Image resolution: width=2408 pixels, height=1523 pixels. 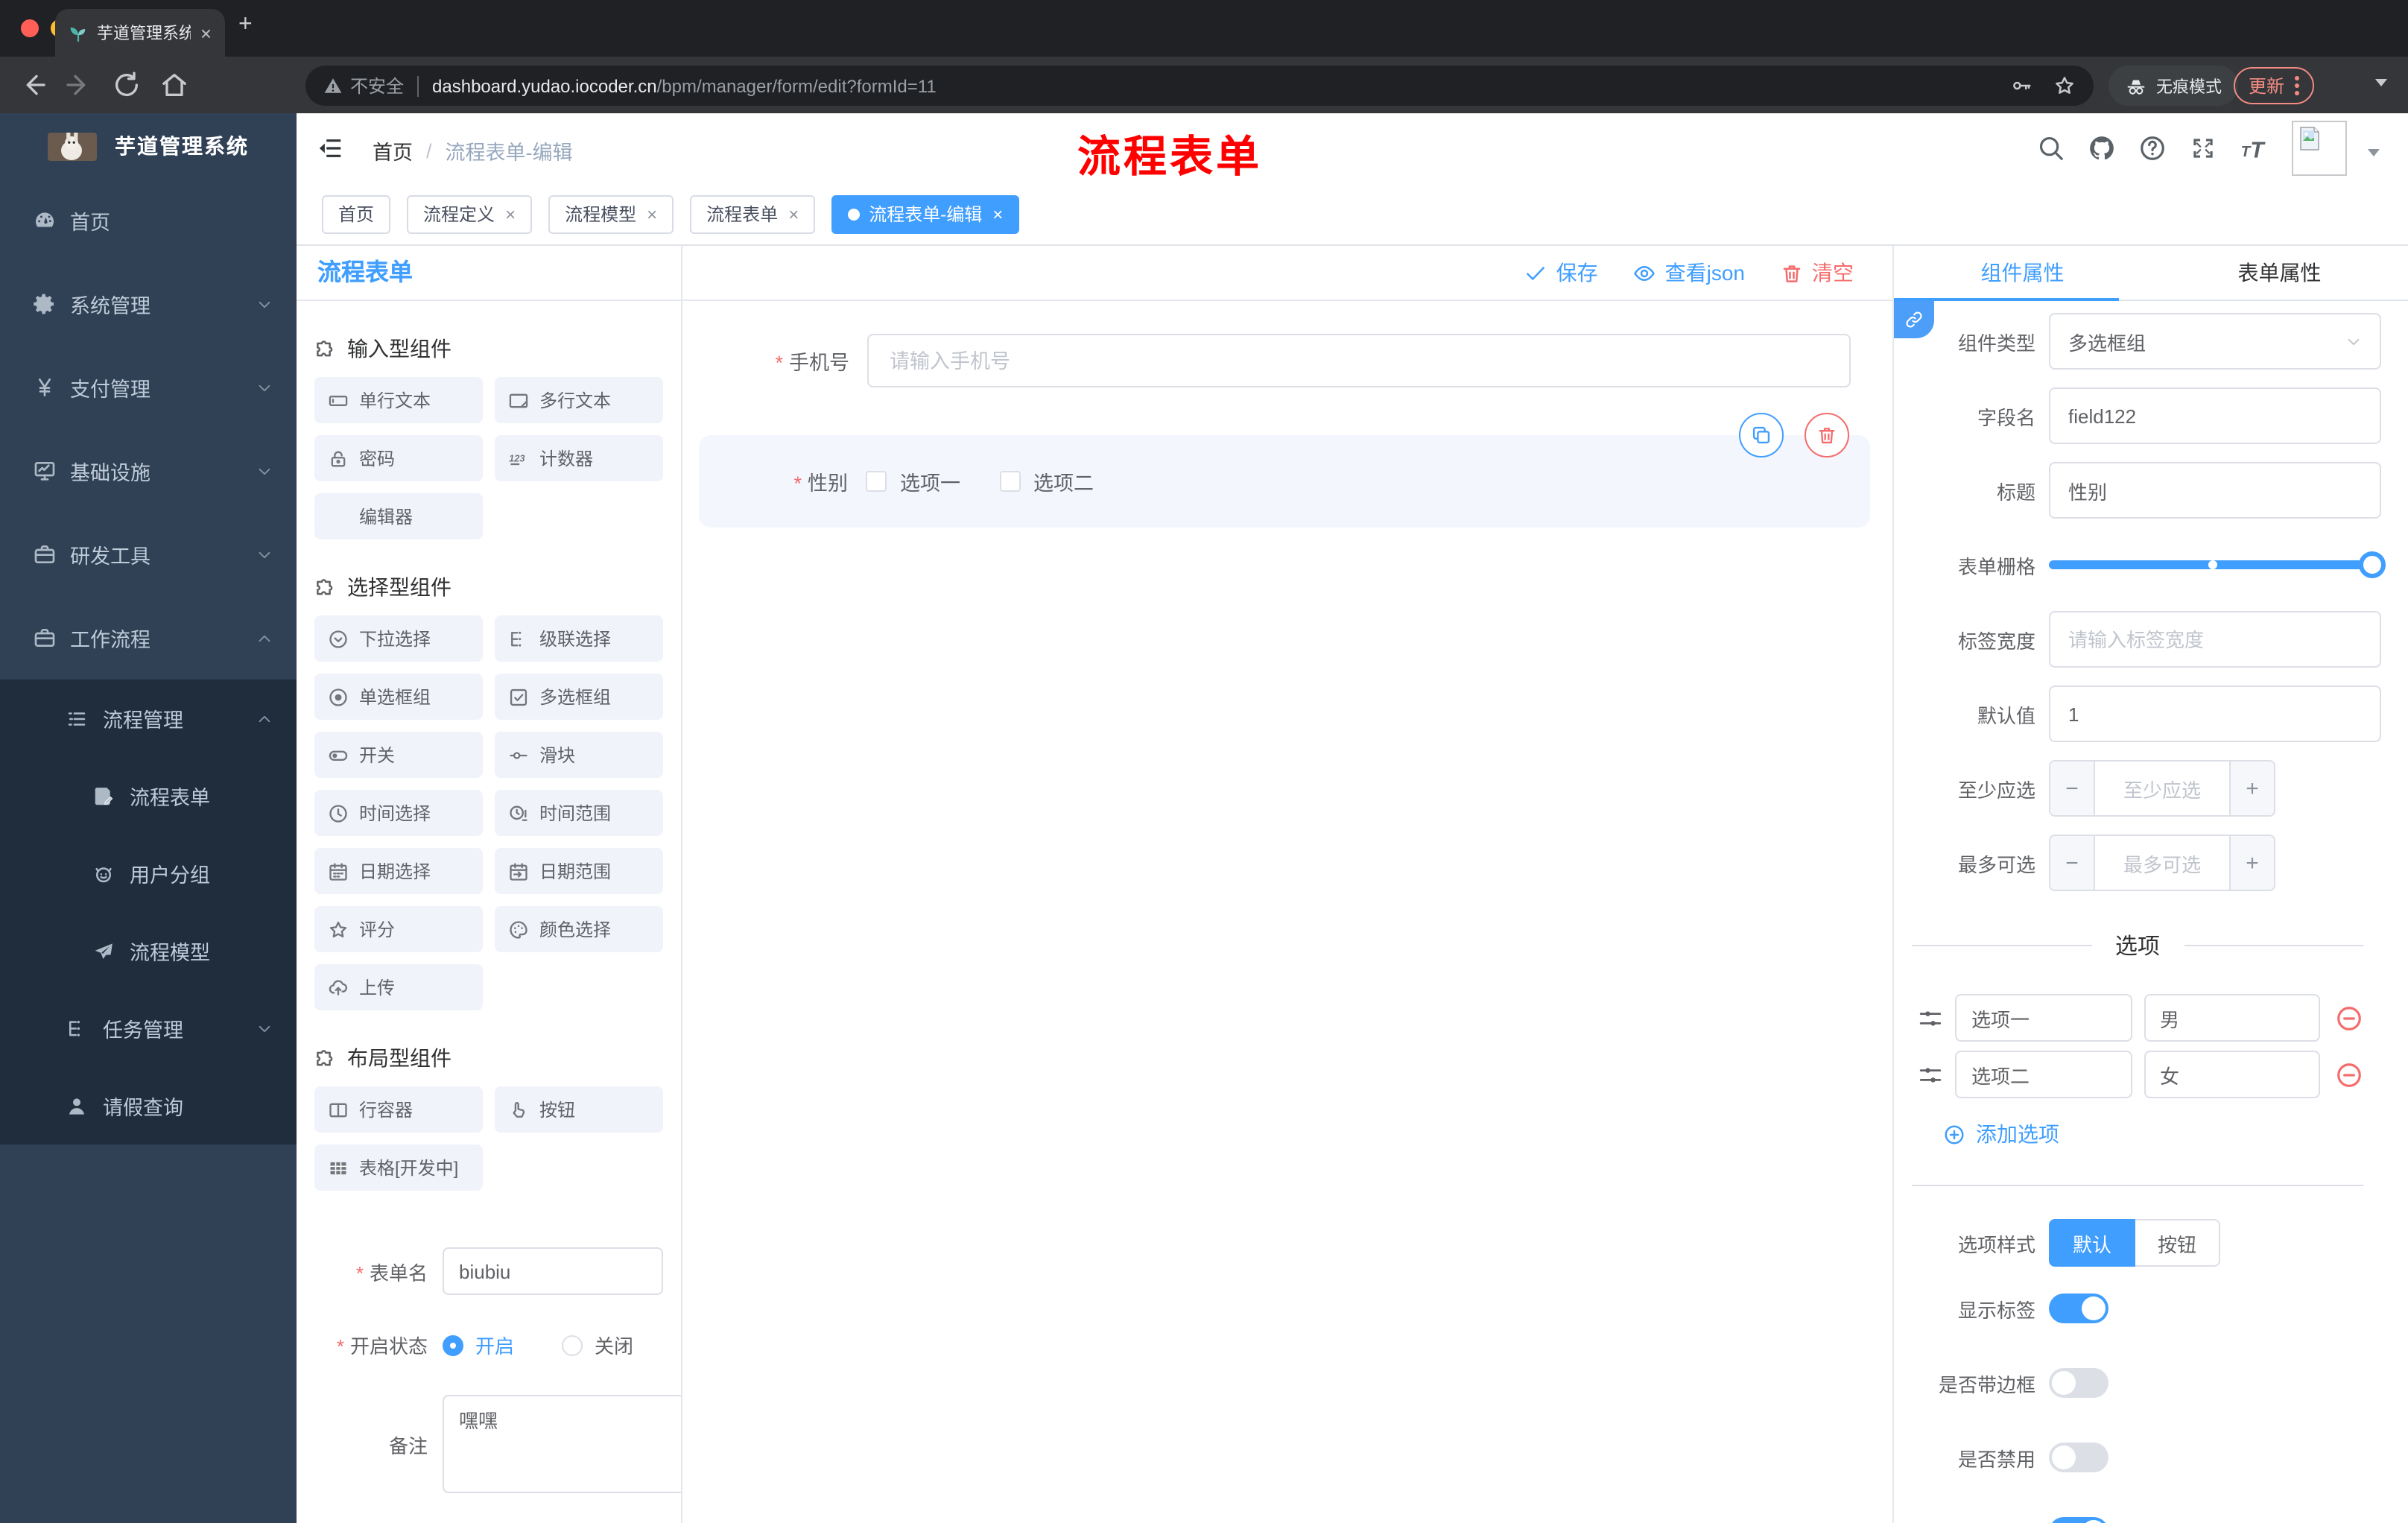 I want to click on default-value-input, so click(x=2215, y=714).